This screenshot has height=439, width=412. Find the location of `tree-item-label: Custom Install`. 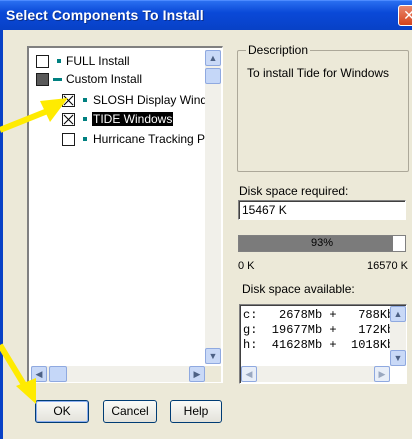

tree-item-label: Custom Install is located at coordinates (104, 79).